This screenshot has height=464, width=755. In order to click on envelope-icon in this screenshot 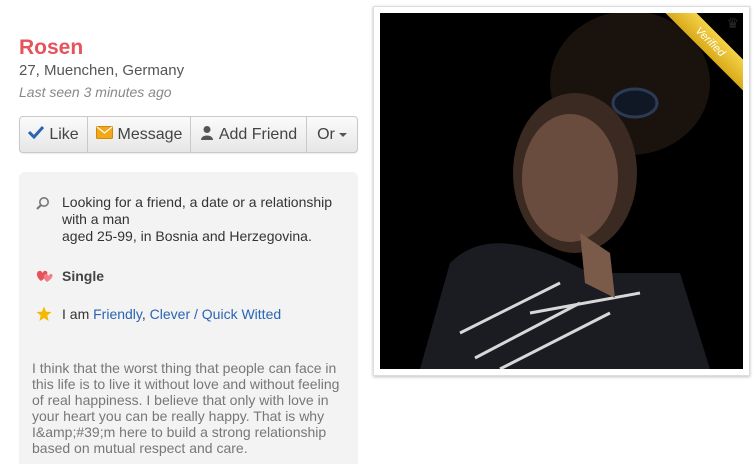, I will do `click(104, 134)`.